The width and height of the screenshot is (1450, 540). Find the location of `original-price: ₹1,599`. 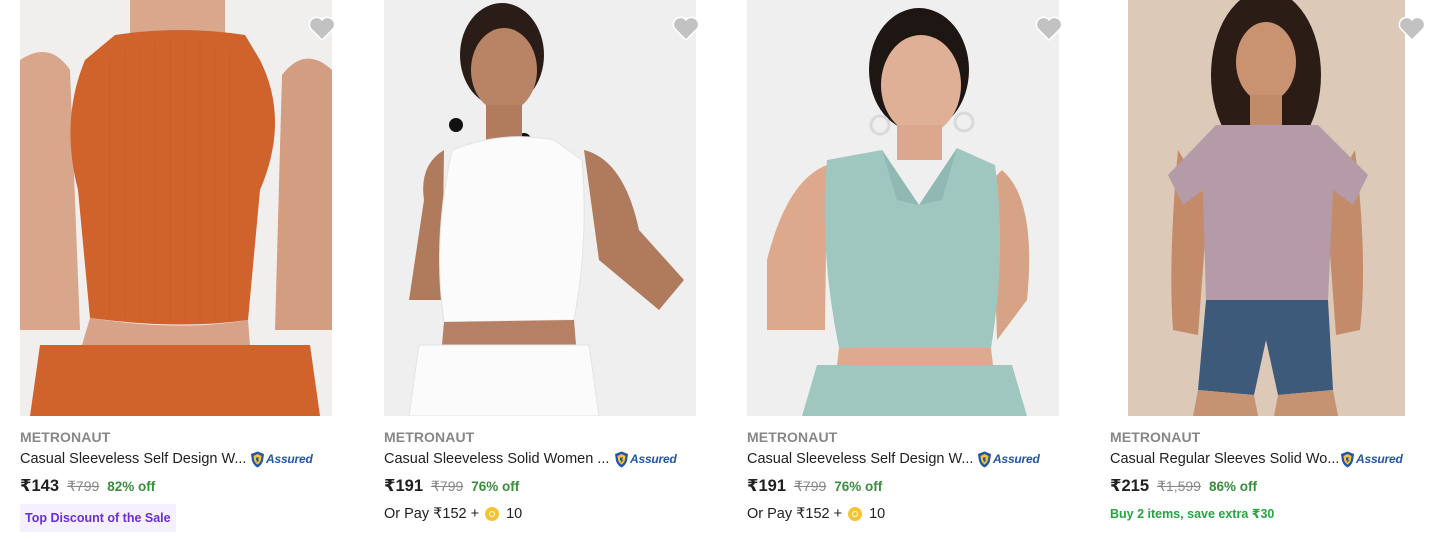

original-price: ₹1,599 is located at coordinates (1179, 486).